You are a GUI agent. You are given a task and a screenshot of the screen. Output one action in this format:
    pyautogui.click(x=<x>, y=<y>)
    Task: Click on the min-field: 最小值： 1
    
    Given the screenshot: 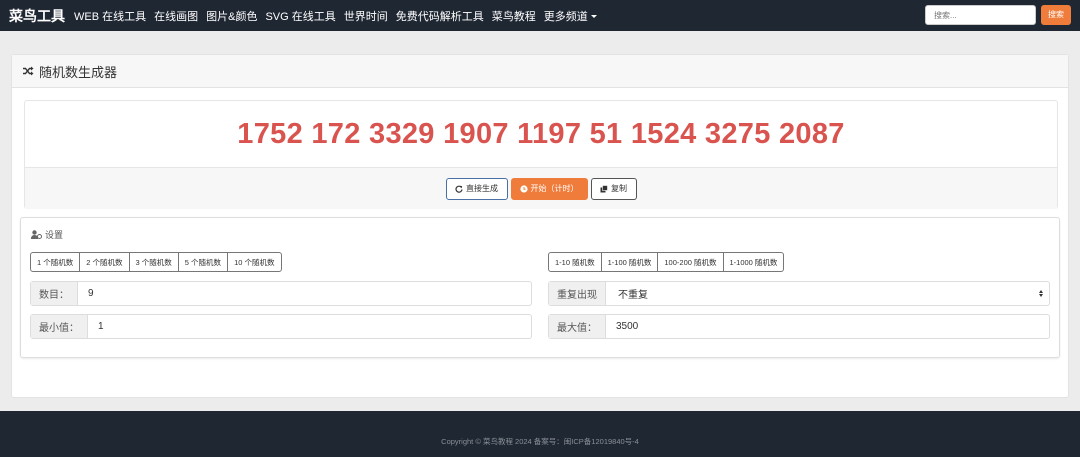 What is the action you would take?
    pyautogui.click(x=281, y=326)
    